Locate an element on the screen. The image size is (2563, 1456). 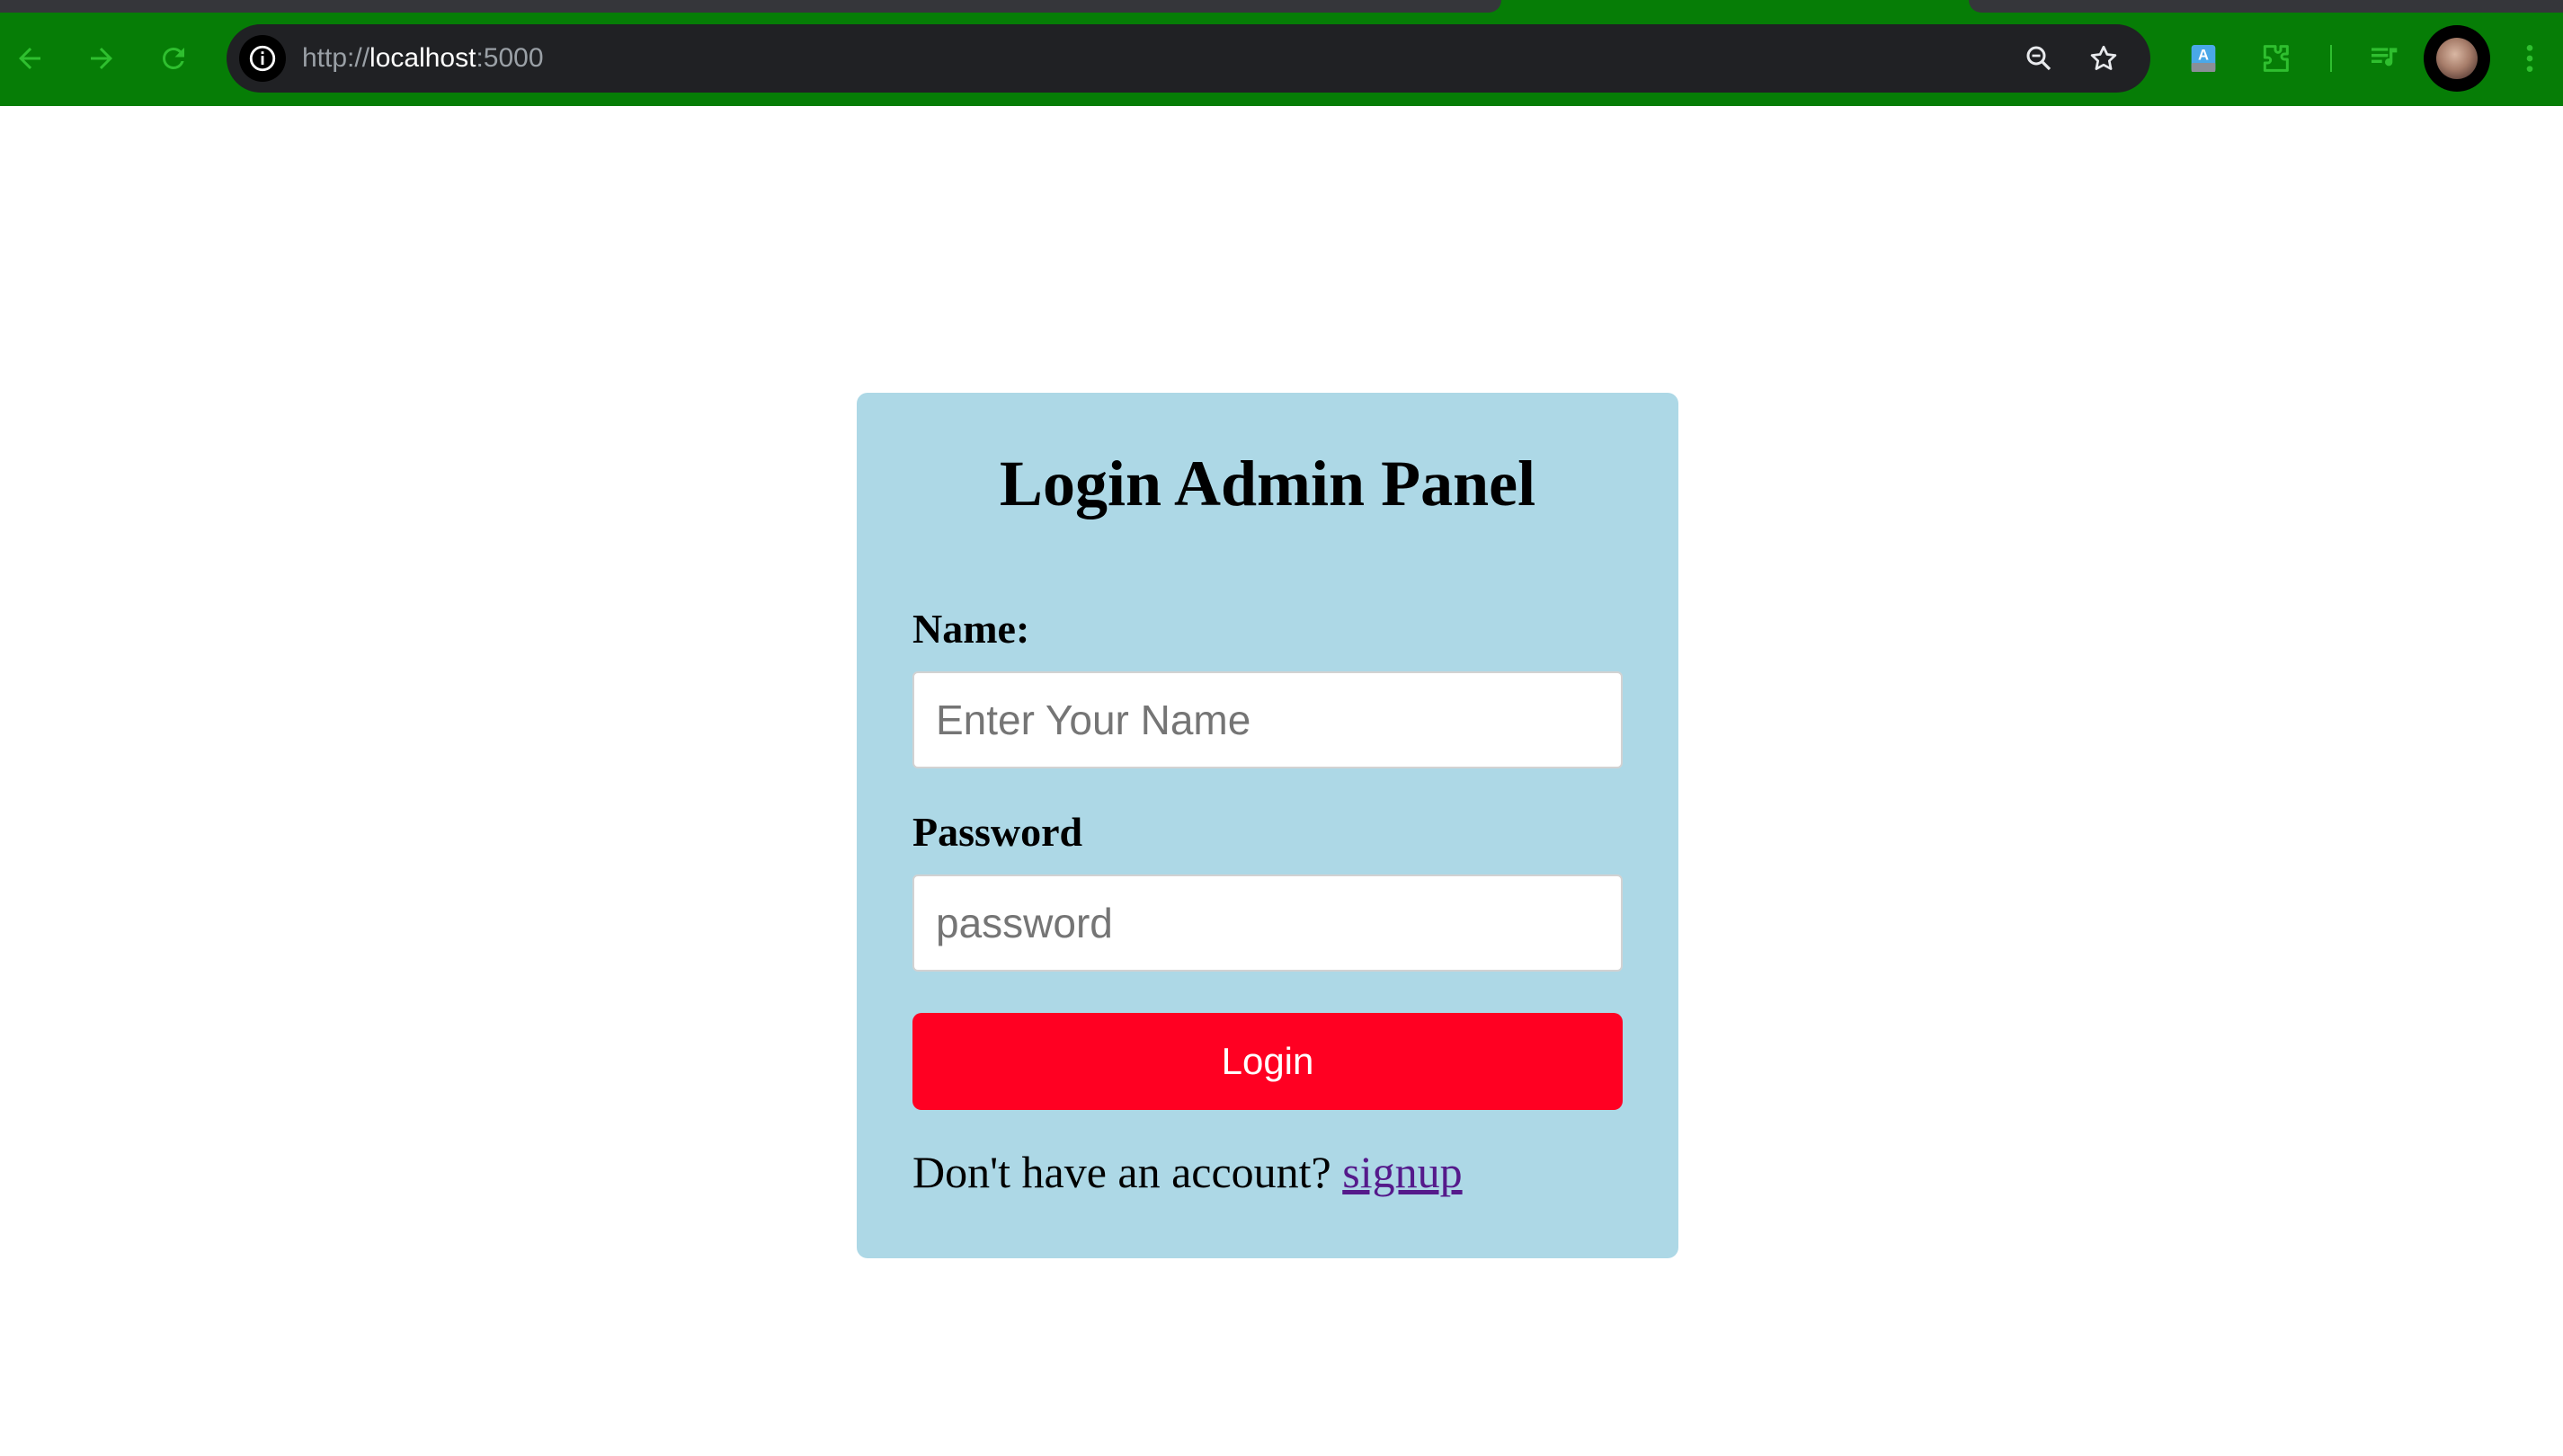
translate-extension-icon: A is located at coordinates (2203, 59).